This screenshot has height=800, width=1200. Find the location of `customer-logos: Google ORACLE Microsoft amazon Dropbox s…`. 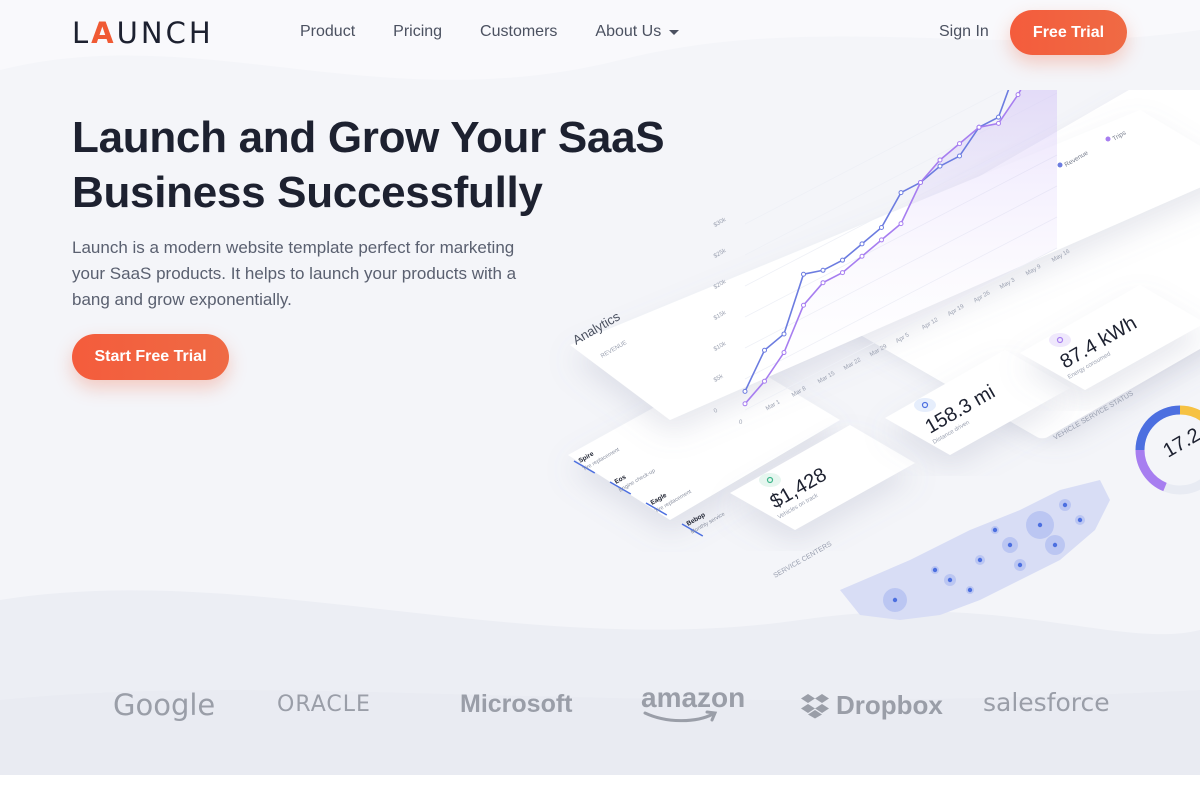

customer-logos: Google ORACLE Microsoft amazon Dropbox s… is located at coordinates (600, 710).